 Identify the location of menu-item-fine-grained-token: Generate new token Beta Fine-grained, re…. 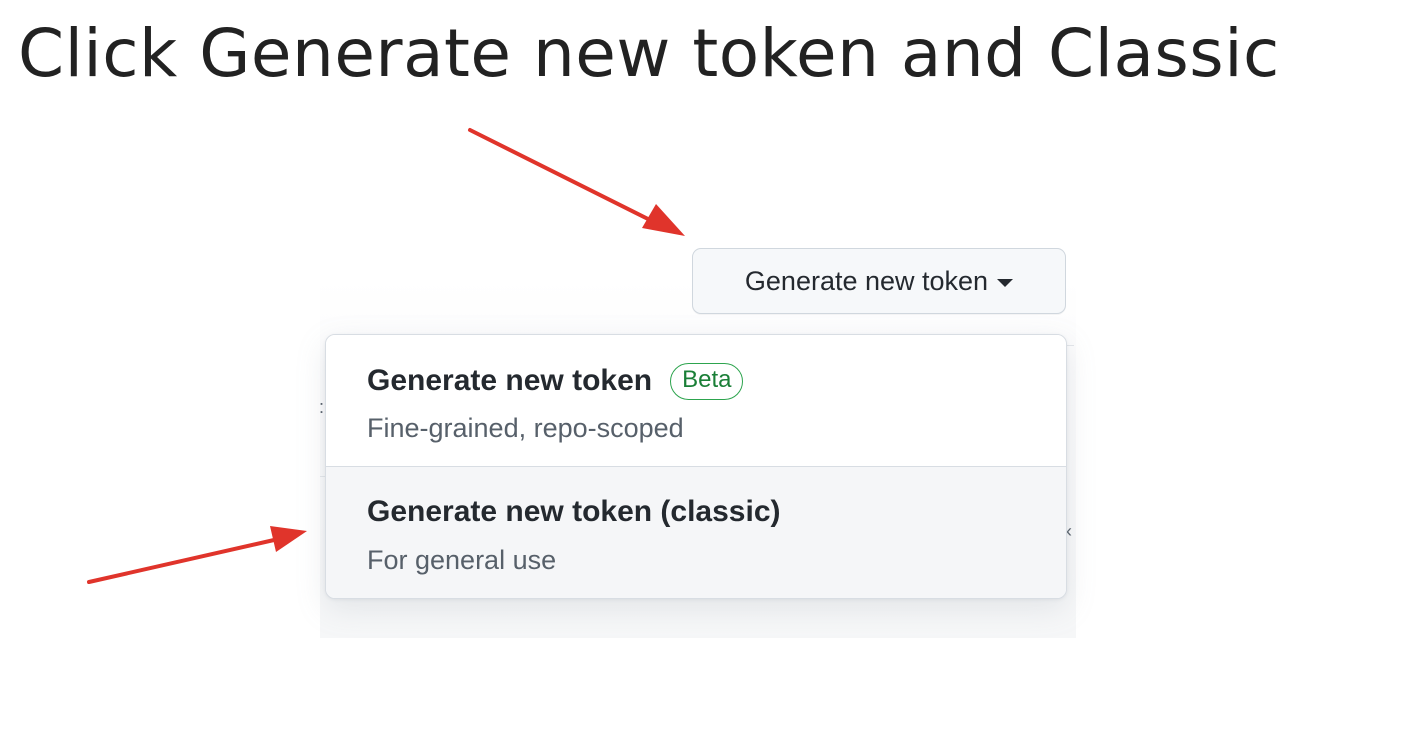
(696, 401).